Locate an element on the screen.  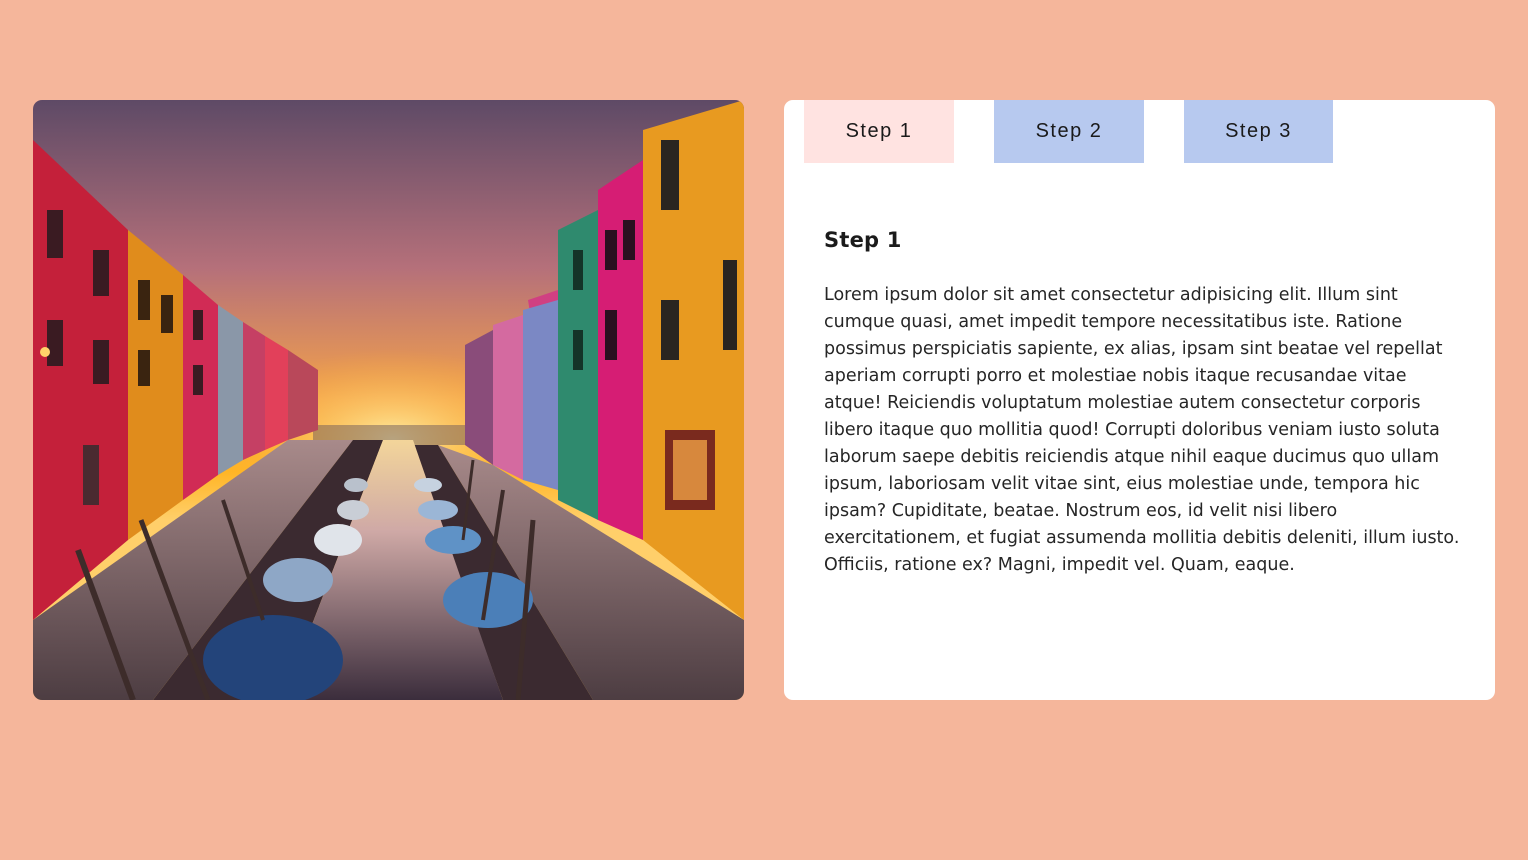
step-panel-title: Step 1 is located at coordinates (863, 240).